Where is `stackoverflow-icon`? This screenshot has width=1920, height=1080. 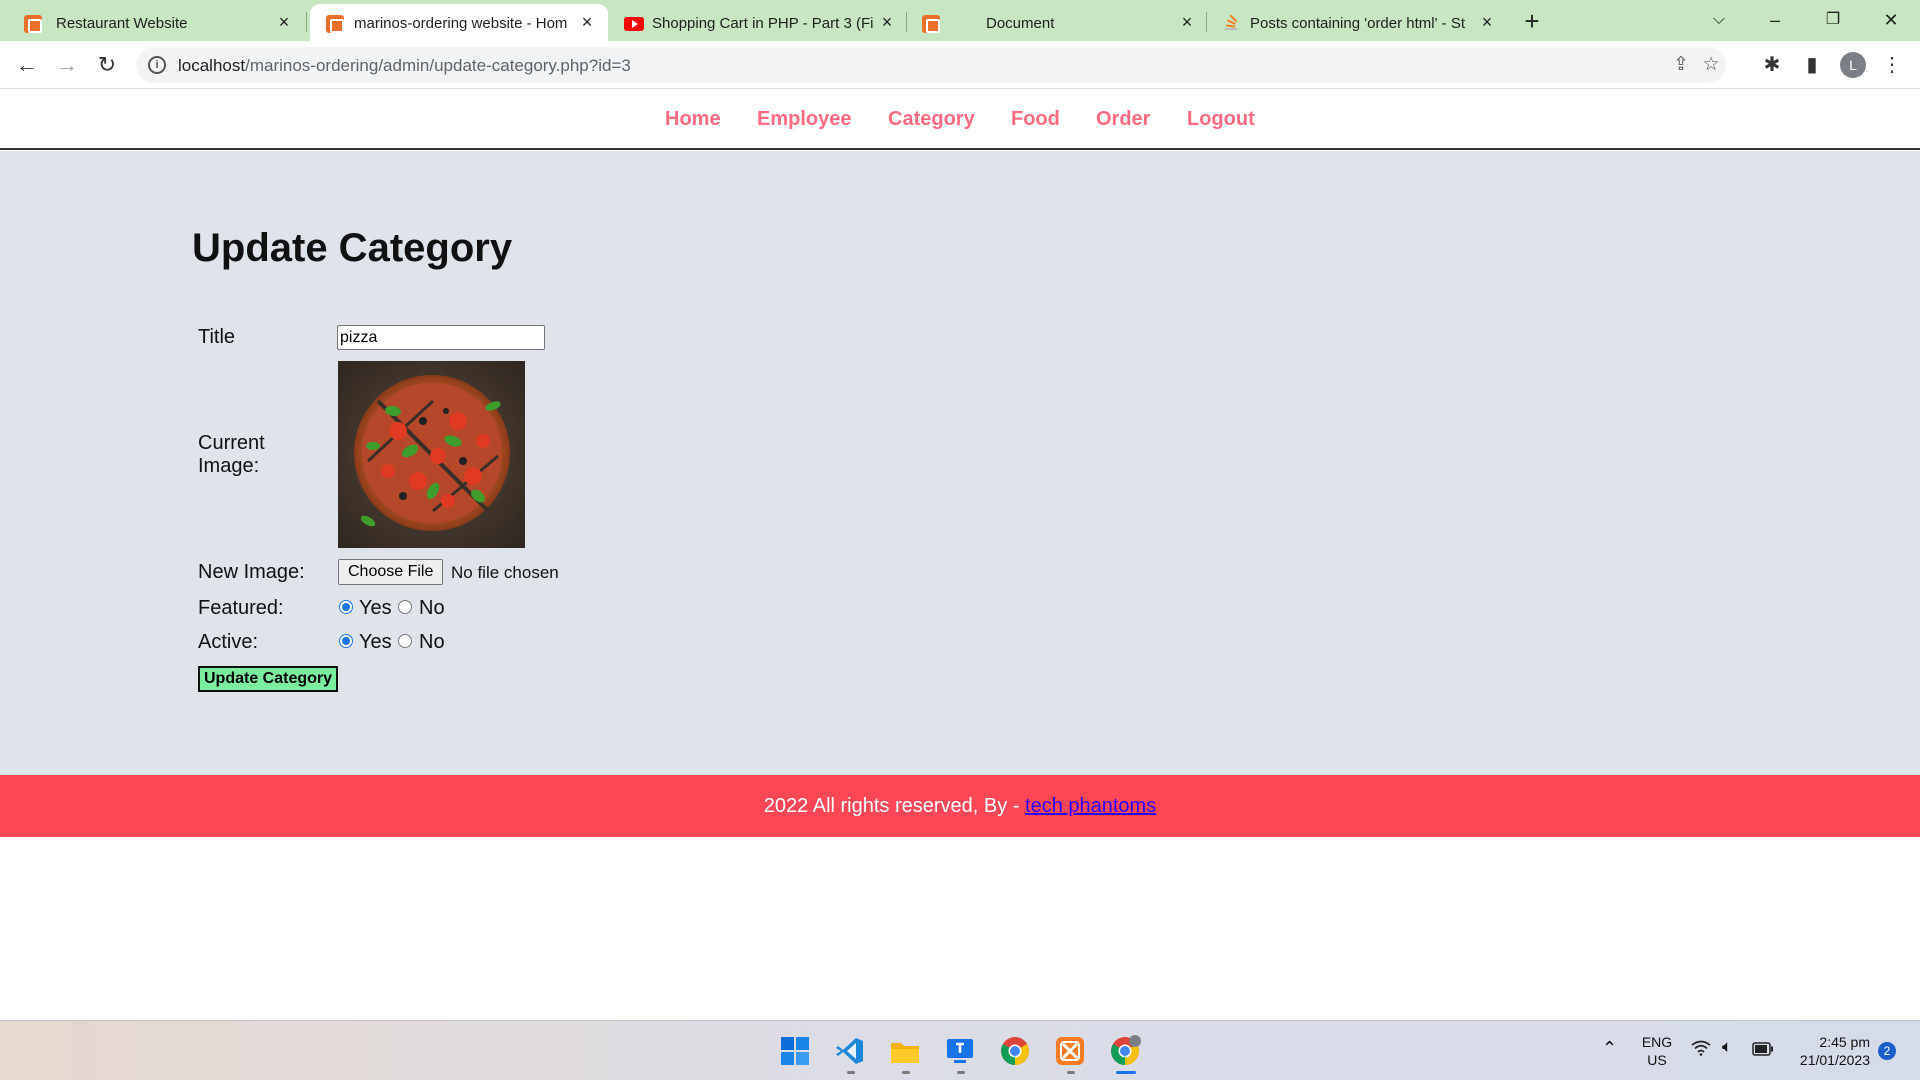 stackoverflow-icon is located at coordinates (1231, 23).